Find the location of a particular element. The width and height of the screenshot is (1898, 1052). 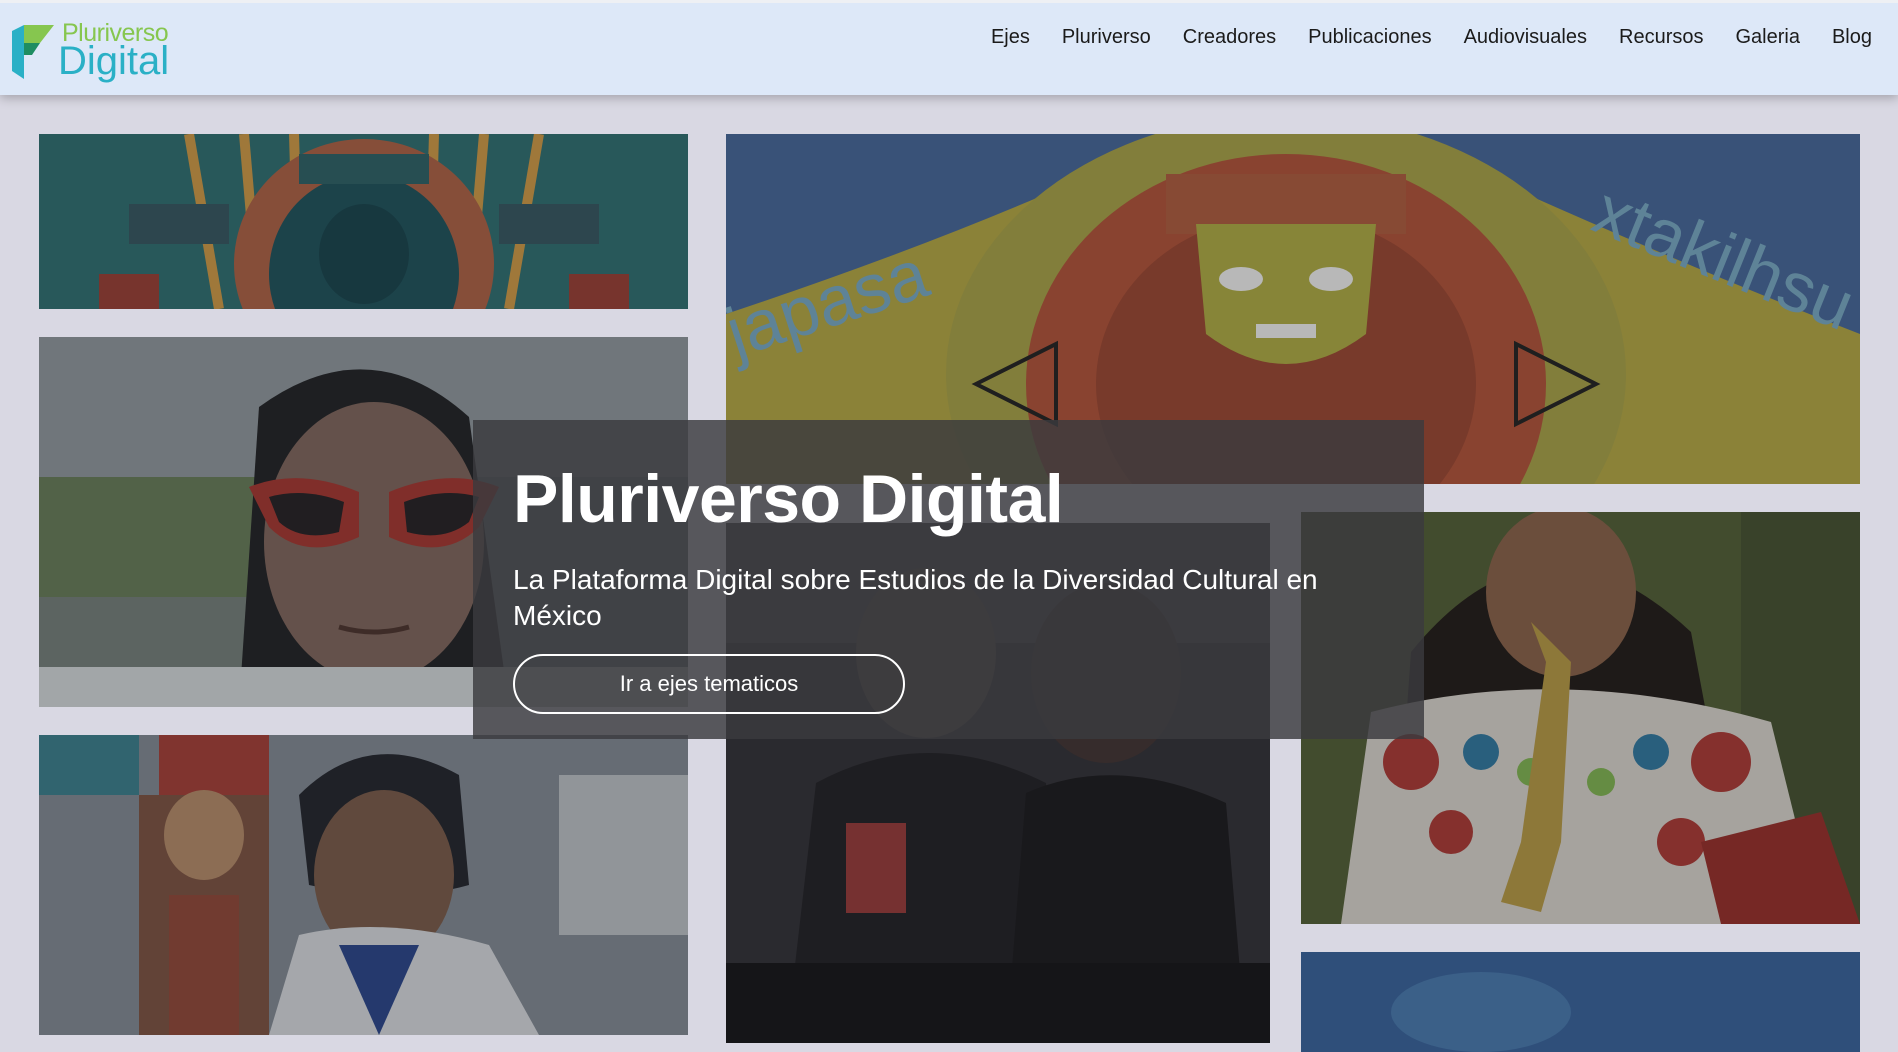

nav-item-creadores: Creadores is located at coordinates (1229, 37).